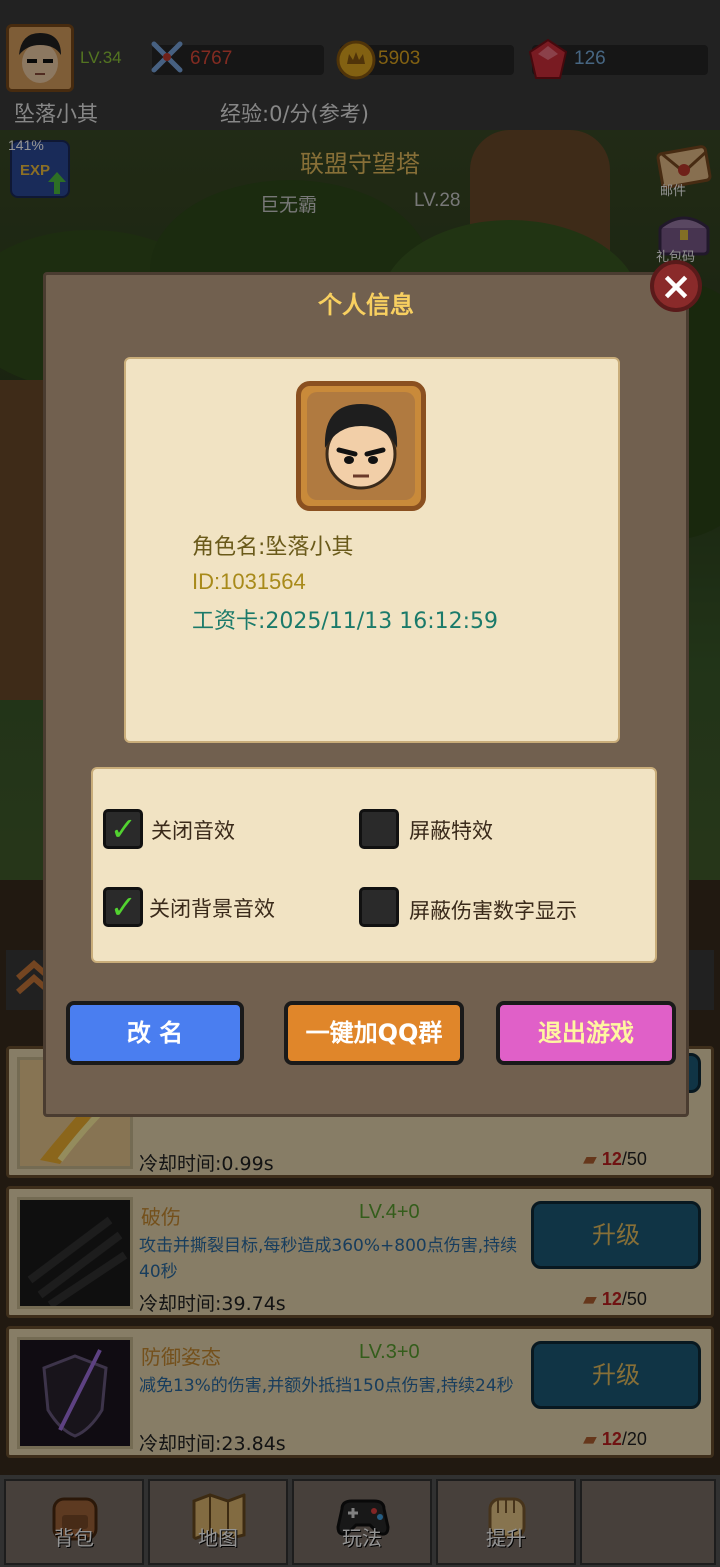 This screenshot has height=1567, width=720. I want to click on mute-sfx-checkbox: ✓, so click(123, 829).